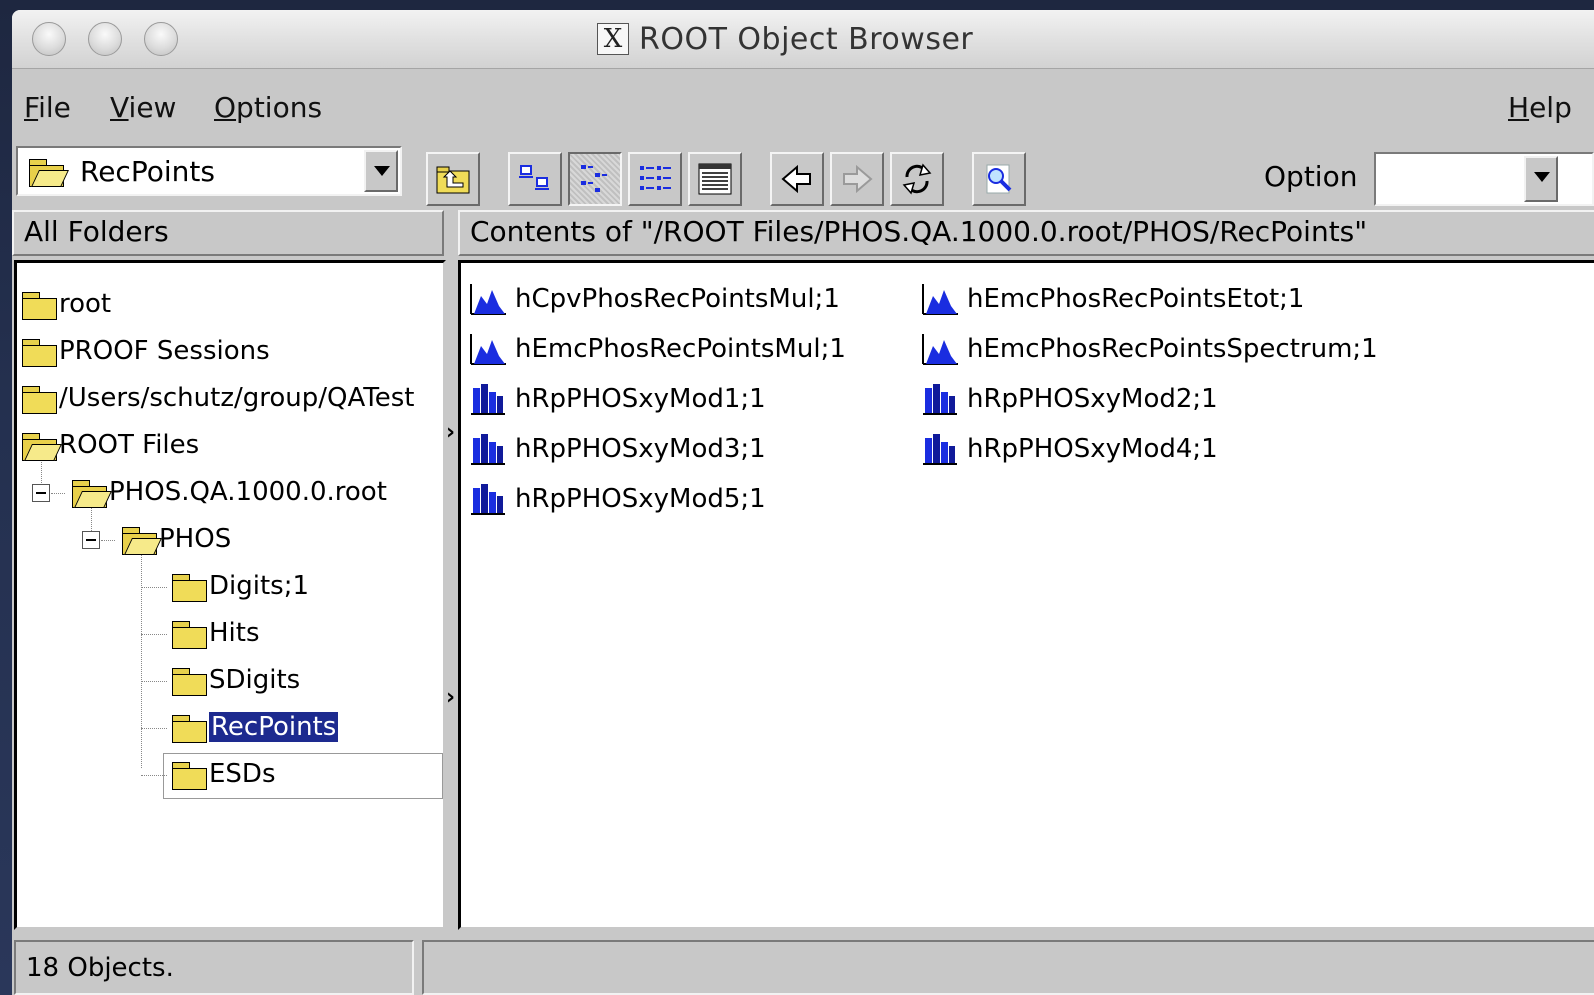  I want to click on tree-item-root-files: ROOT Files, so click(110, 445).